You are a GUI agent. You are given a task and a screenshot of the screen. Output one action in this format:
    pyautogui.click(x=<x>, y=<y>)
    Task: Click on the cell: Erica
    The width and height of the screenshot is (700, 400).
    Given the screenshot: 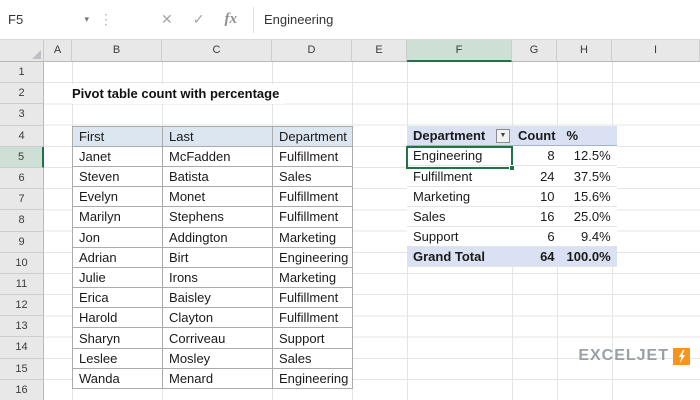 What is the action you would take?
    pyautogui.click(x=117, y=298)
    